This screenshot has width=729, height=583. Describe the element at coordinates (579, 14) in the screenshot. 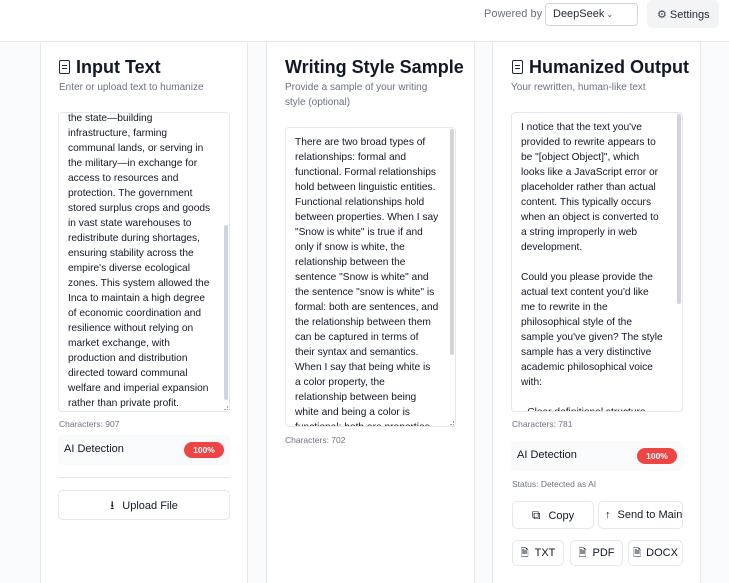

I see `model-select-value: DeepSeek` at that location.